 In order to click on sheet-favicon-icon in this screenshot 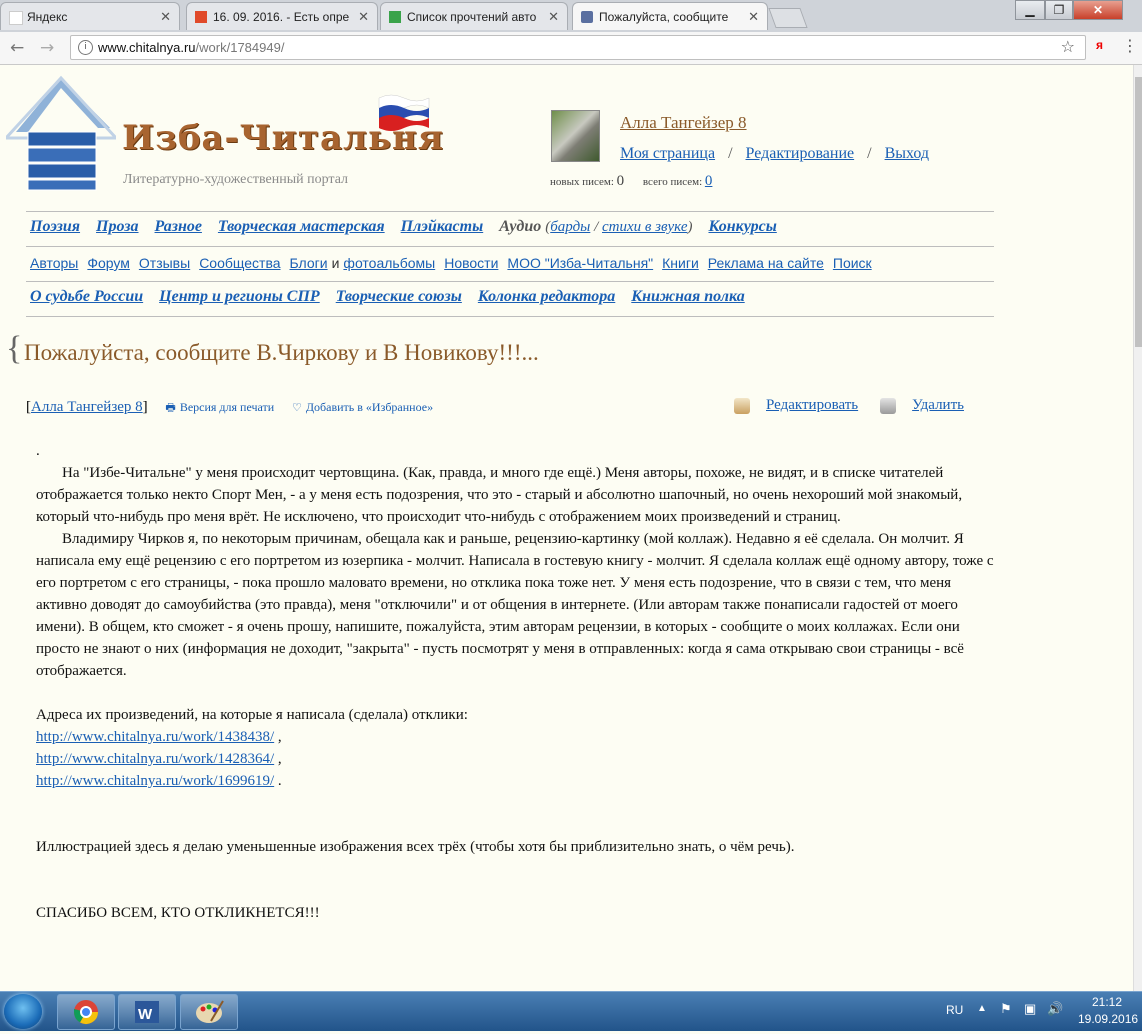, I will do `click(395, 17)`.